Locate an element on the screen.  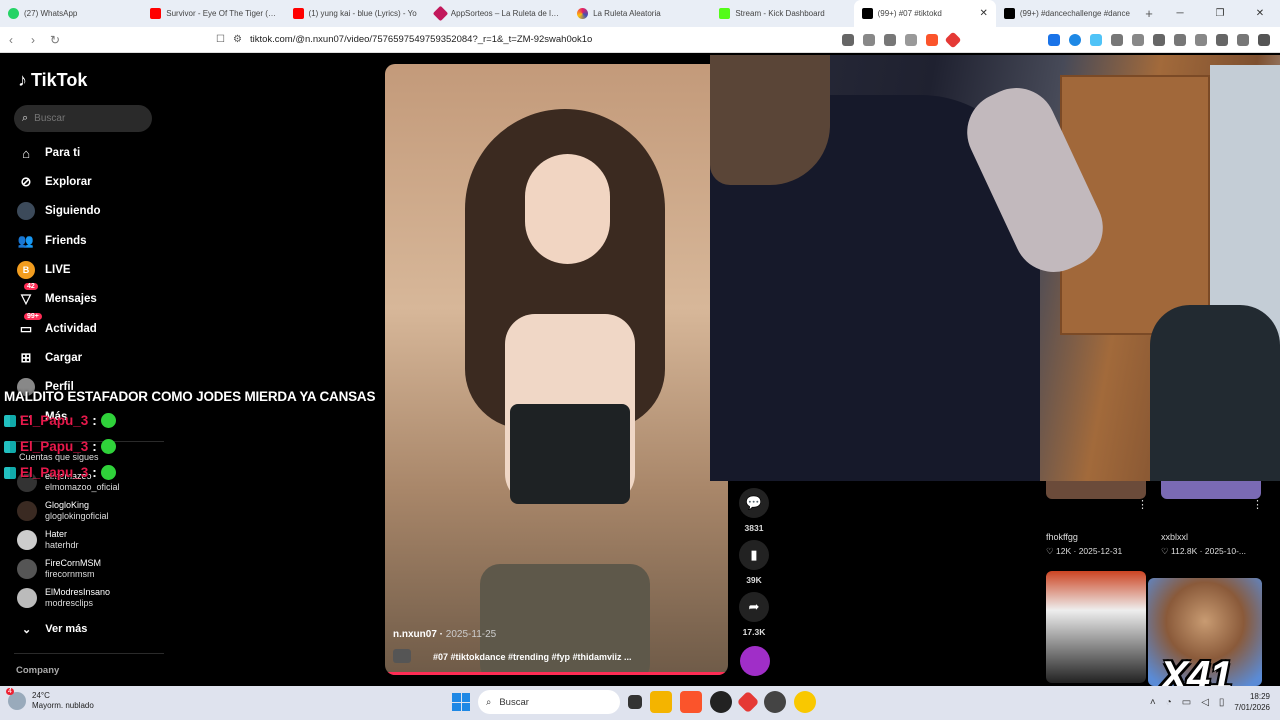
taskbar-search: ⌕ Buscar is located at coordinates (549, 702).